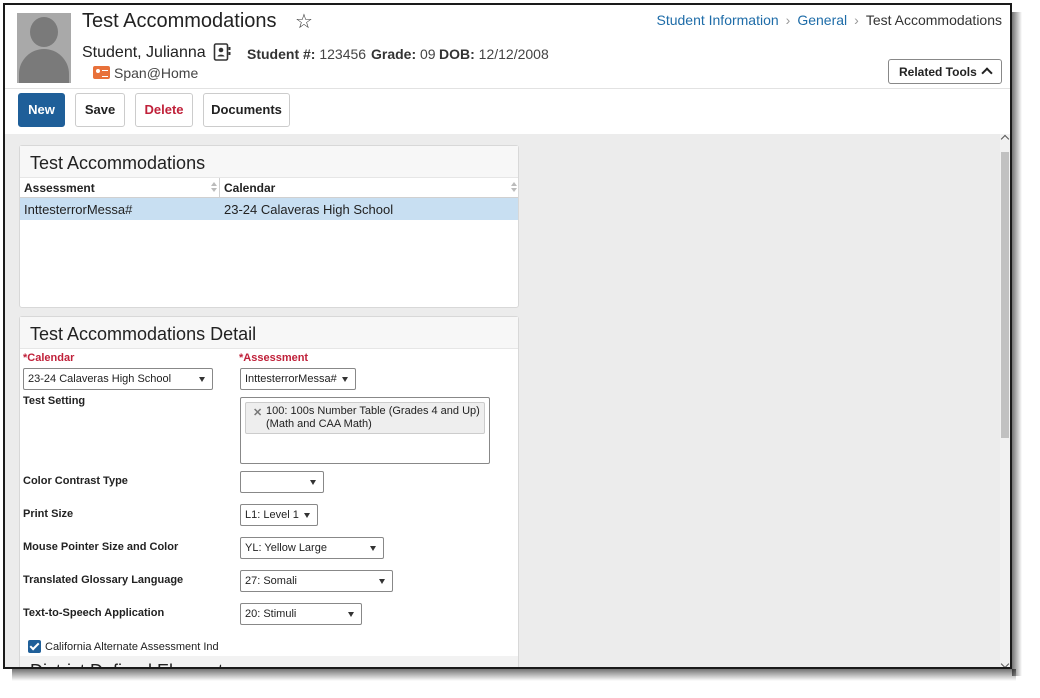 Image resolution: width=1040 pixels, height=698 pixels. Describe the element at coordinates (49, 358) in the screenshot. I see `calendar-label: *Calendar` at that location.